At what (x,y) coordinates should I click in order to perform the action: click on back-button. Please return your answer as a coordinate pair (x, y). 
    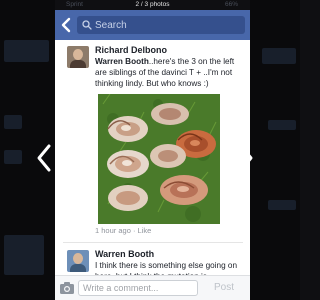
    Looking at the image, I should click on (66, 25).